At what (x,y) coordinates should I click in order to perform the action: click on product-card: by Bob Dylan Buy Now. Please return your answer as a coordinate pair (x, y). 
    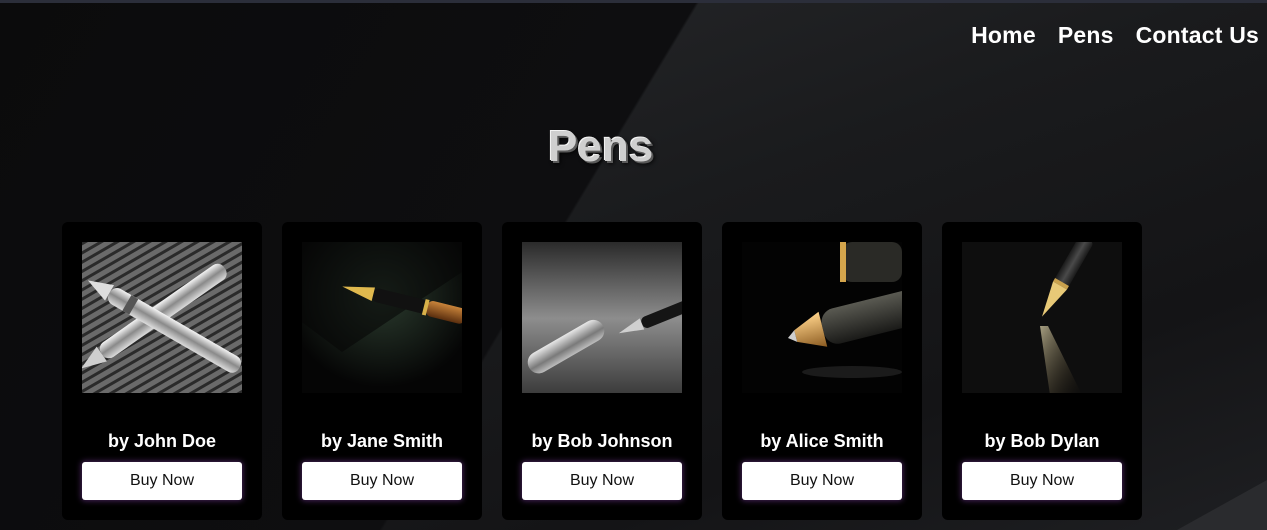
    Looking at the image, I should click on (1042, 371).